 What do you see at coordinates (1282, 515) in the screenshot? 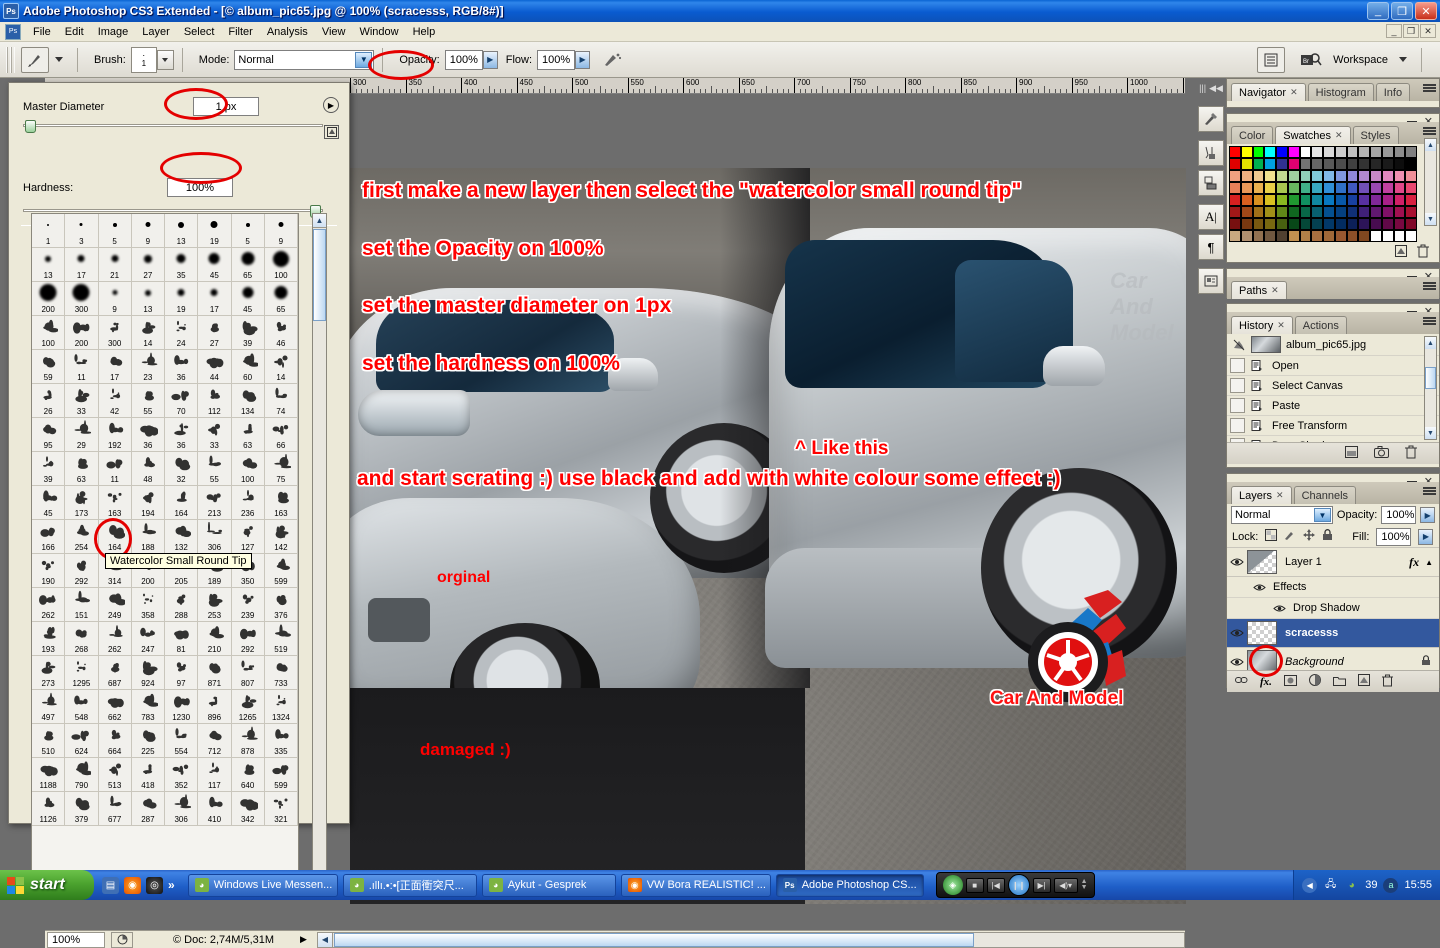
I see `layer-blend-mode-select: Normal ▼` at bounding box center [1282, 515].